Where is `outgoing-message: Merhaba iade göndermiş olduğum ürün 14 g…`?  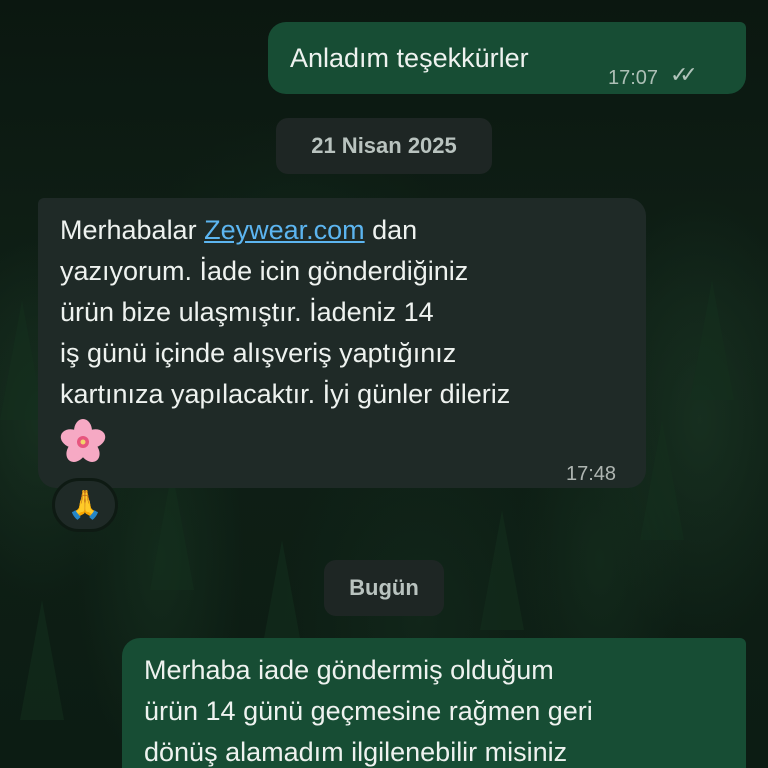
outgoing-message: Merhaba iade göndermiş olduğum ürün 14 g… is located at coordinates (434, 703).